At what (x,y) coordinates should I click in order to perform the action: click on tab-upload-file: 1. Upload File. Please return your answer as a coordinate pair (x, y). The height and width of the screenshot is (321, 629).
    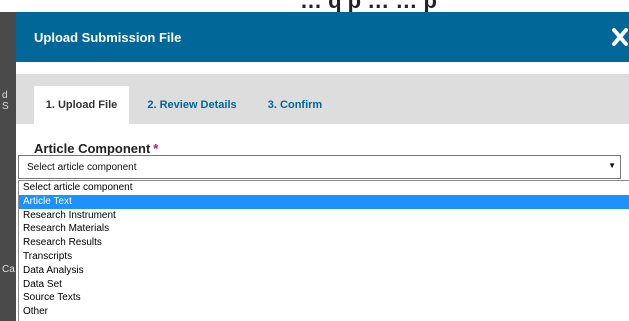
    Looking at the image, I should click on (81, 105).